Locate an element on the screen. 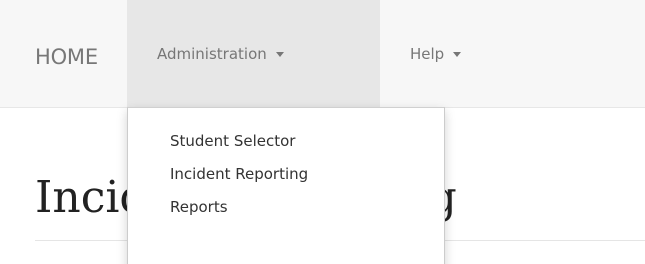 This screenshot has height=264, width=645. menu-item-student-selector: Student Selector is located at coordinates (286, 141).